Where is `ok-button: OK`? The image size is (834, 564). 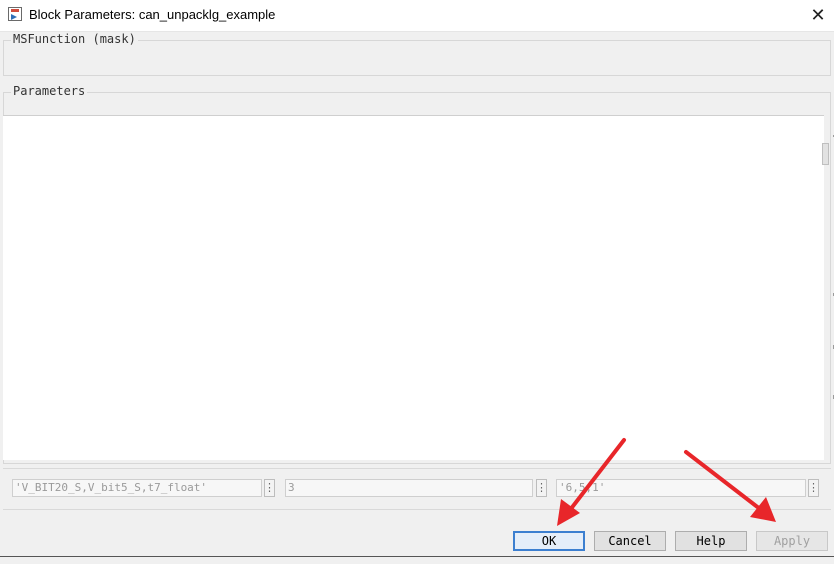
ok-button: OK is located at coordinates (549, 541).